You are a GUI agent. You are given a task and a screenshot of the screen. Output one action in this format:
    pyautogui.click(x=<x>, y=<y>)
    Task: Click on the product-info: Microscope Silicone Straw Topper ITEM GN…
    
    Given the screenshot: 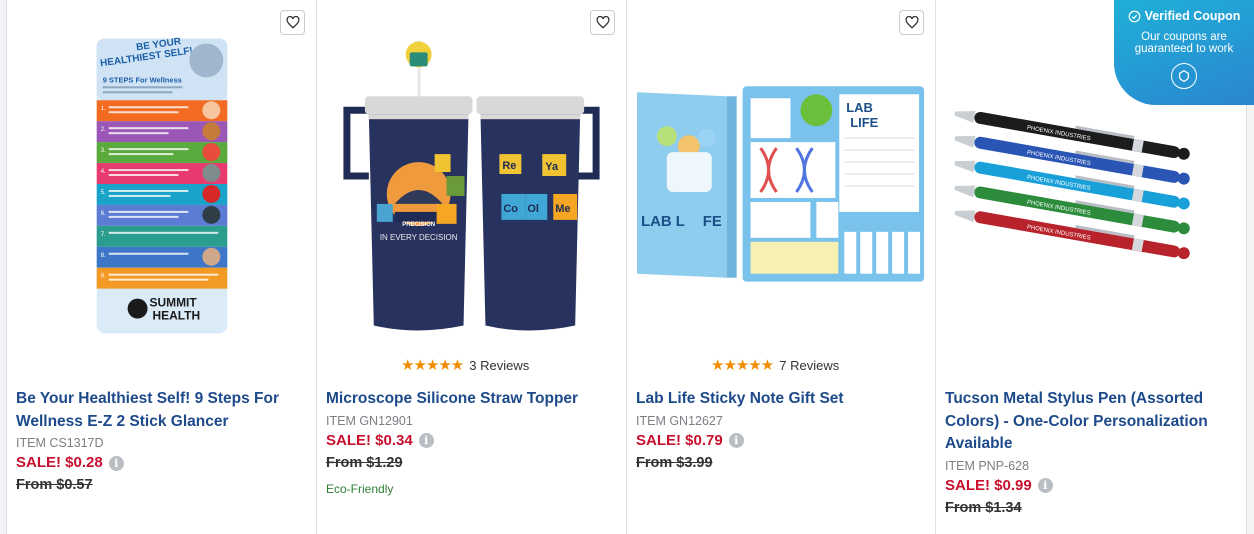 What is the action you would take?
    pyautogui.click(x=470, y=442)
    